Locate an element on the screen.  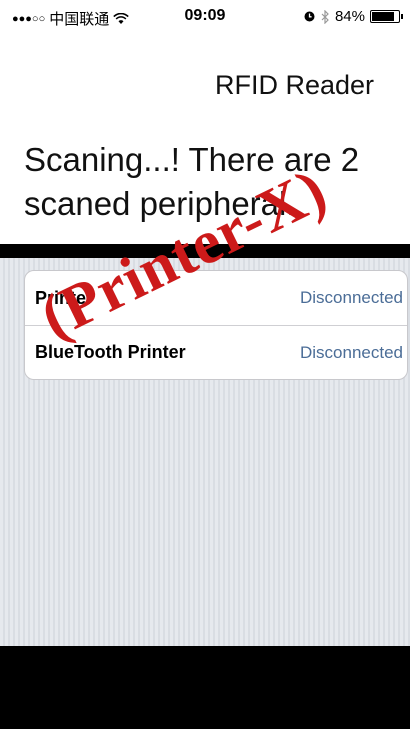
nav-title: RFID Reader is located at coordinates (294, 85).